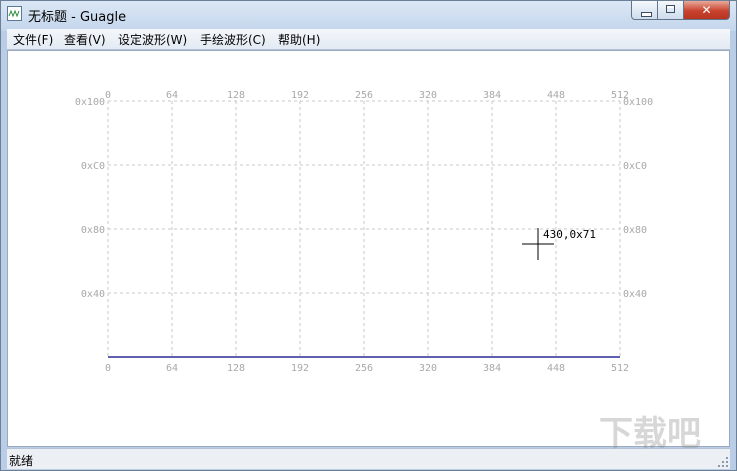 The height and width of the screenshot is (471, 737). What do you see at coordinates (635, 230) in the screenshot?
I see `y-tick-label-right: 0x80` at bounding box center [635, 230].